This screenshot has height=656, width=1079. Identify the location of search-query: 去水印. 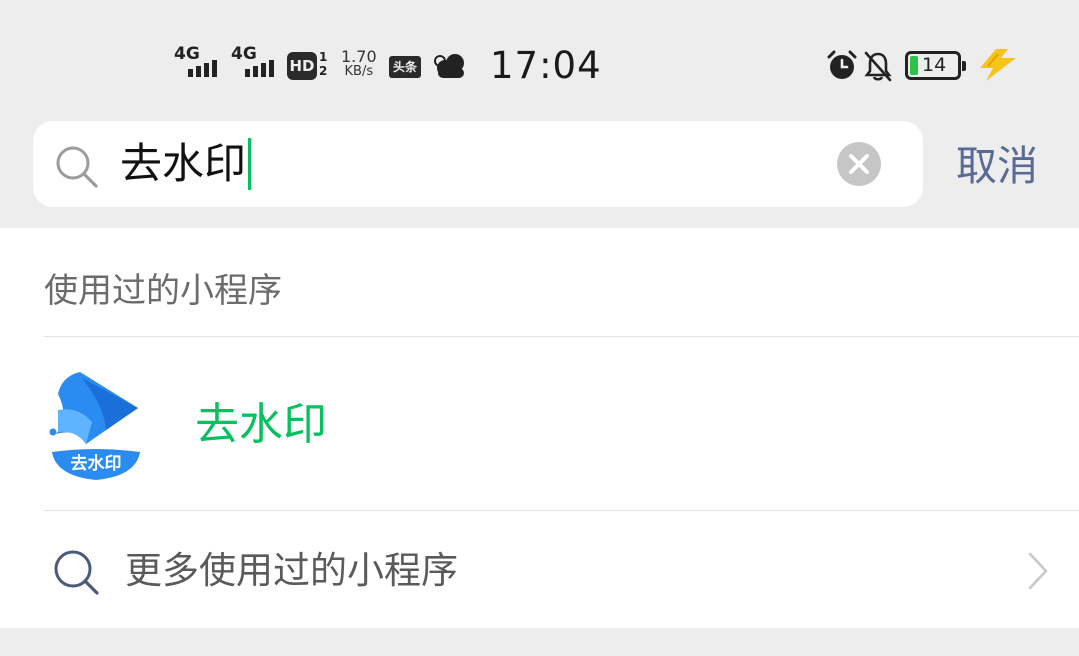
(183, 163).